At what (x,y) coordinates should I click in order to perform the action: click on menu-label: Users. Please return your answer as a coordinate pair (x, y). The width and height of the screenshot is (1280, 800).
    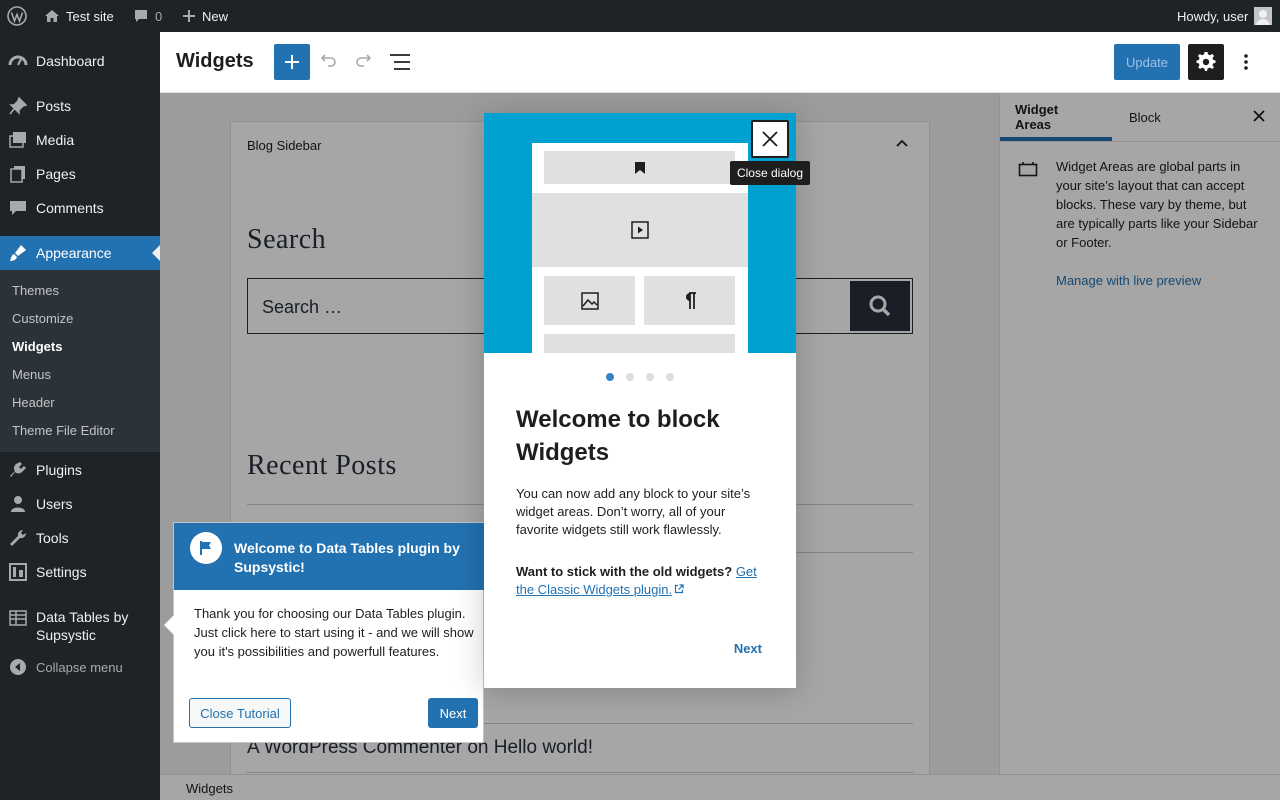
    Looking at the image, I should click on (54, 504).